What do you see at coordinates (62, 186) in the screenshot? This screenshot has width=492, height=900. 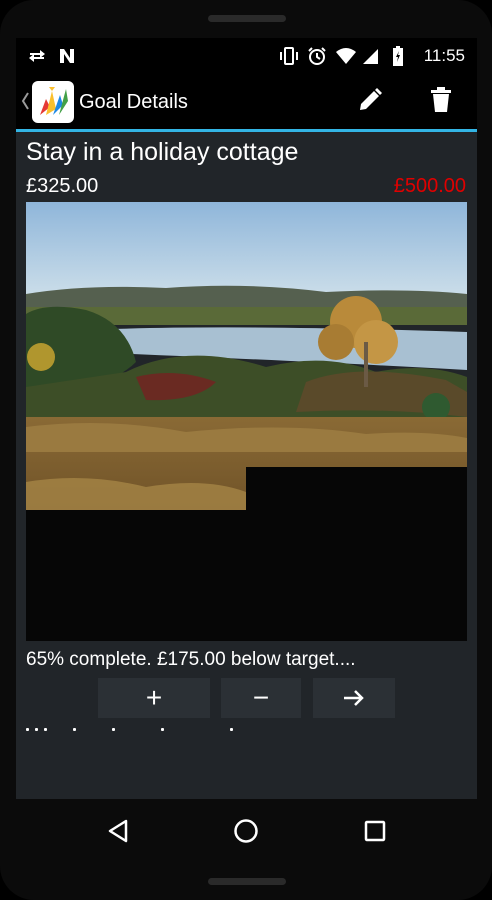 I see `saved-amount: £325.00` at bounding box center [62, 186].